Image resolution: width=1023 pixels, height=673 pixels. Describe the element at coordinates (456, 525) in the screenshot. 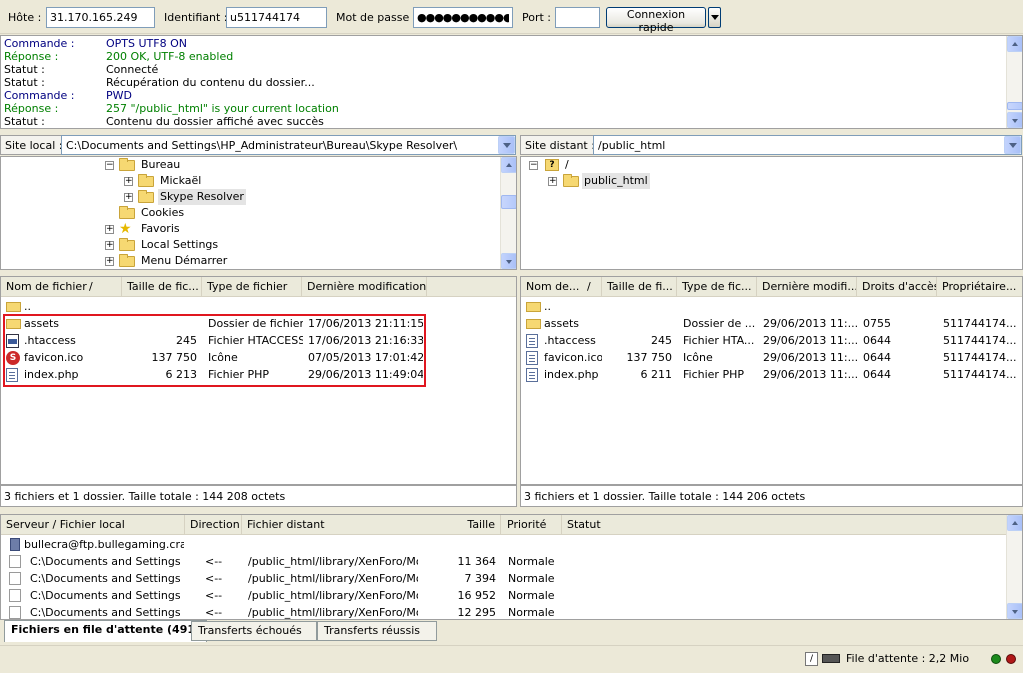

I see `column-size: Taille` at that location.